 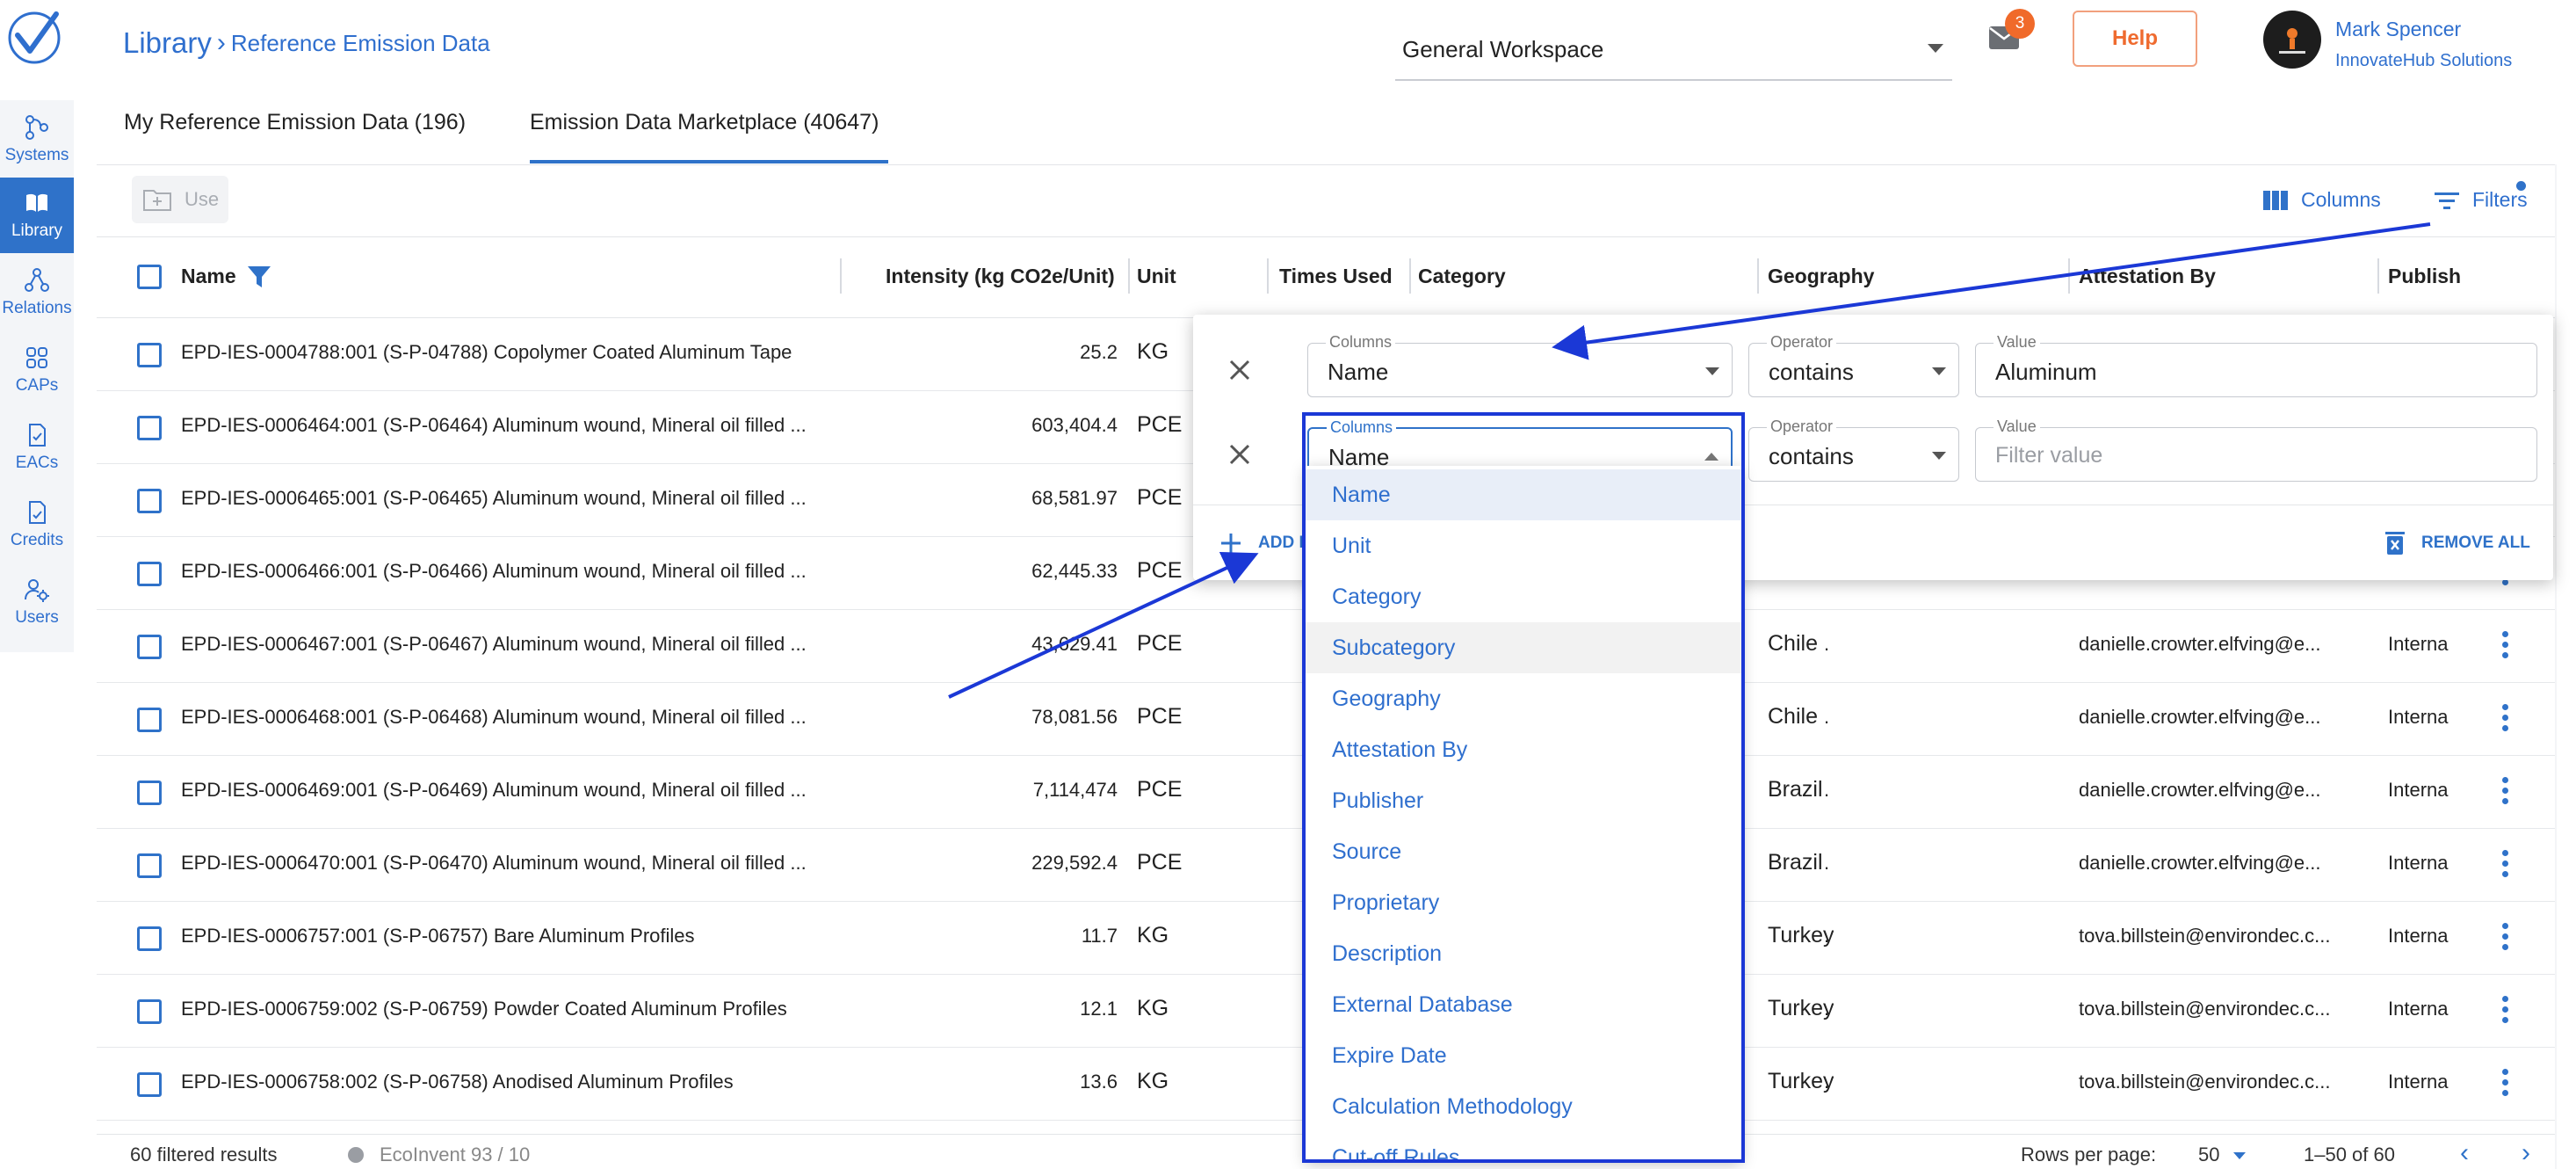 I want to click on workspace-select: General Workspace, so click(x=1673, y=50).